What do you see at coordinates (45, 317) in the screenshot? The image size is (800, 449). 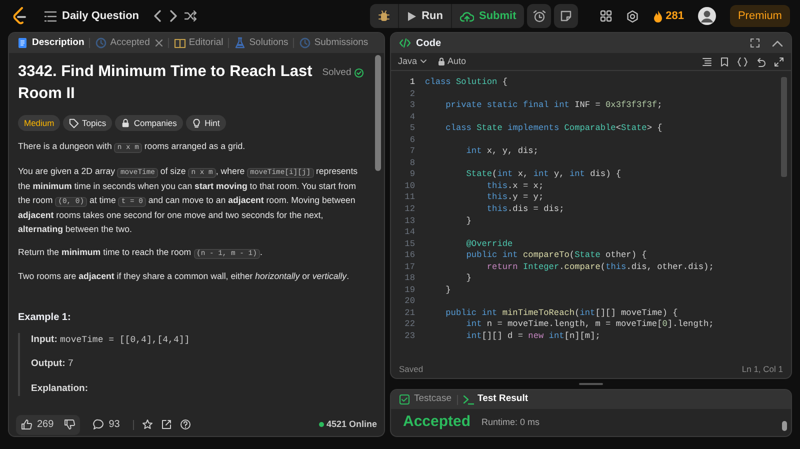 I see `example-heading: Example 1:` at bounding box center [45, 317].